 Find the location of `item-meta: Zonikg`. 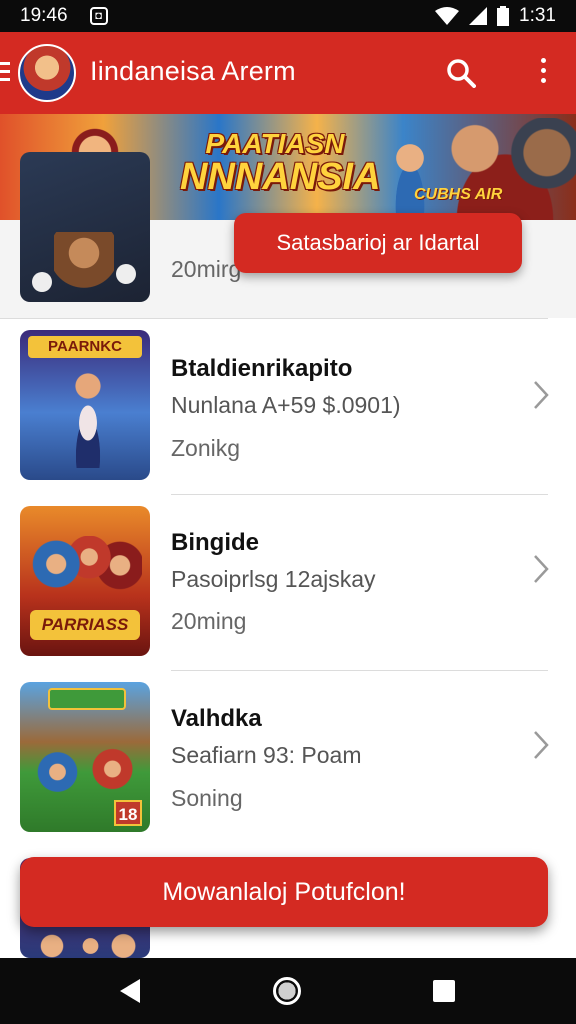

item-meta: Zonikg is located at coordinates (206, 448).